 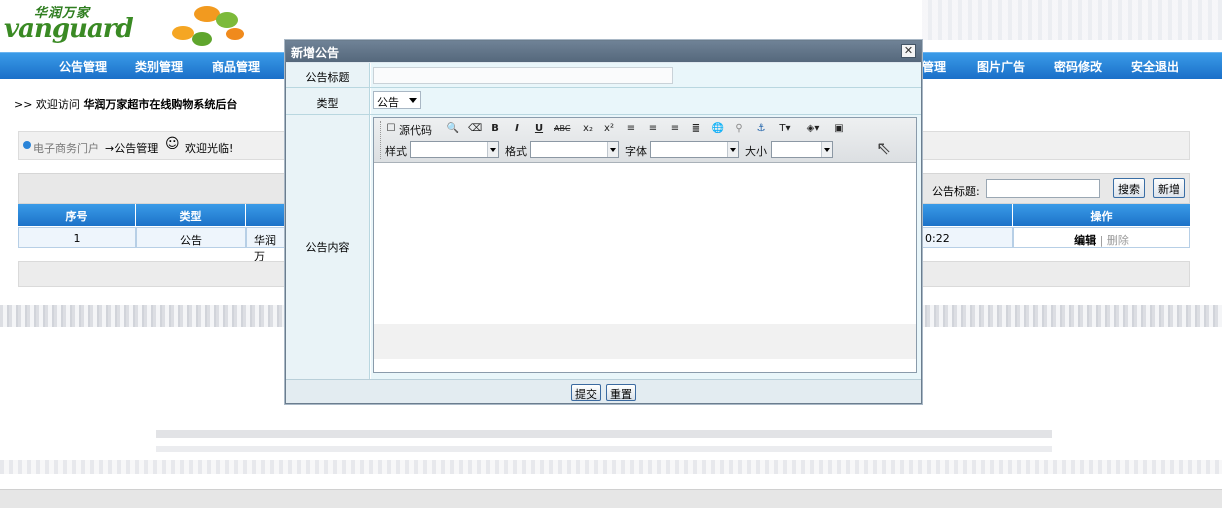 What do you see at coordinates (328, 101) in the screenshot?
I see `type-label: 类型` at bounding box center [328, 101].